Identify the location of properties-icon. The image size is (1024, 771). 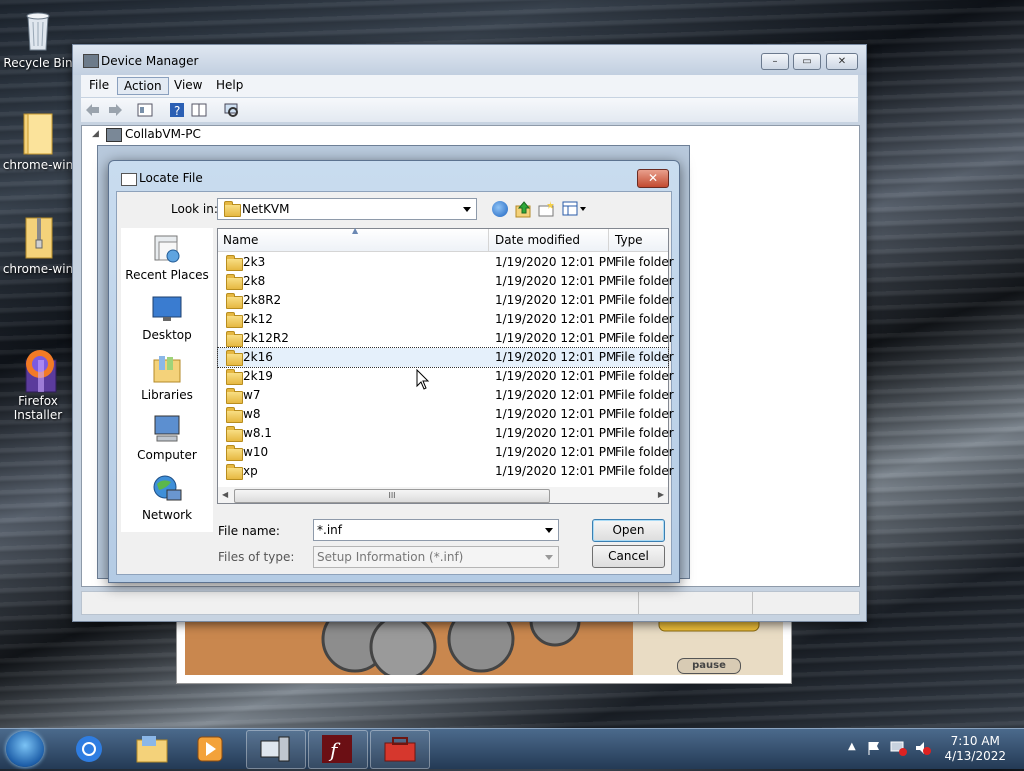
(145, 110).